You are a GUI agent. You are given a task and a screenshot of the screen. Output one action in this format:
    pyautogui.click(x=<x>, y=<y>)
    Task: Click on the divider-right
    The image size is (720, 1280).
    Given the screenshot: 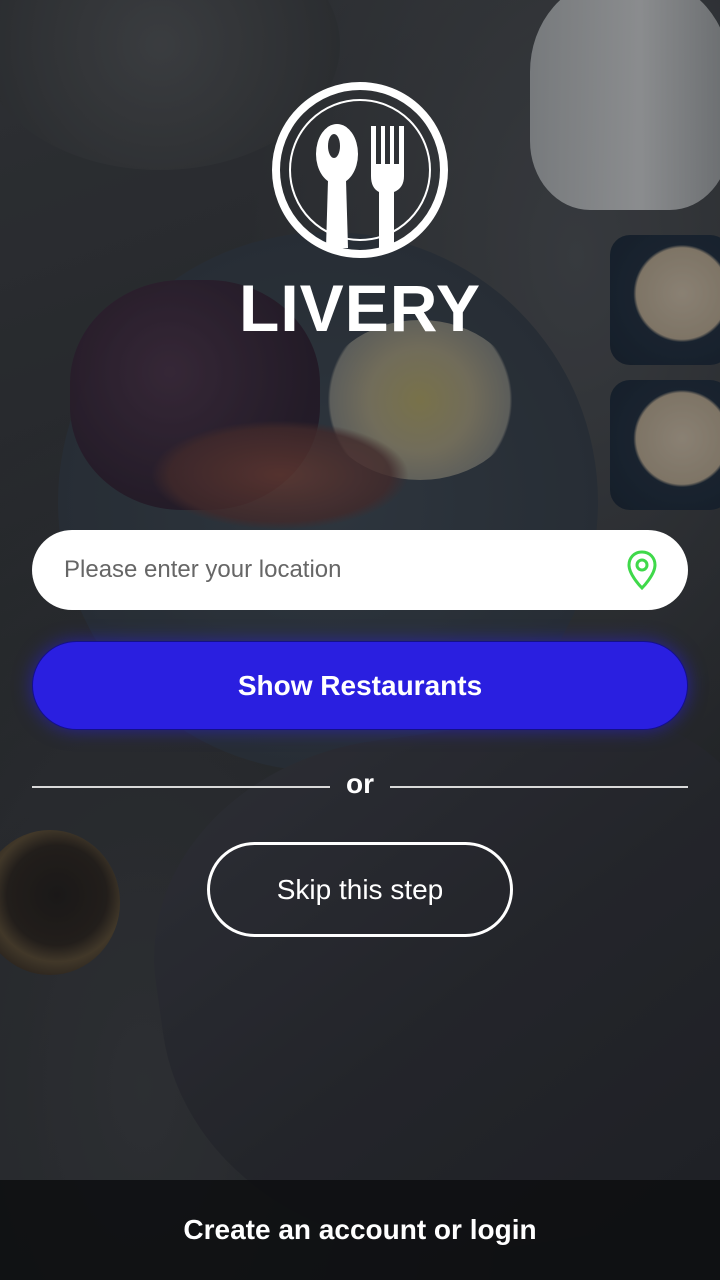 What is the action you would take?
    pyautogui.click(x=539, y=787)
    